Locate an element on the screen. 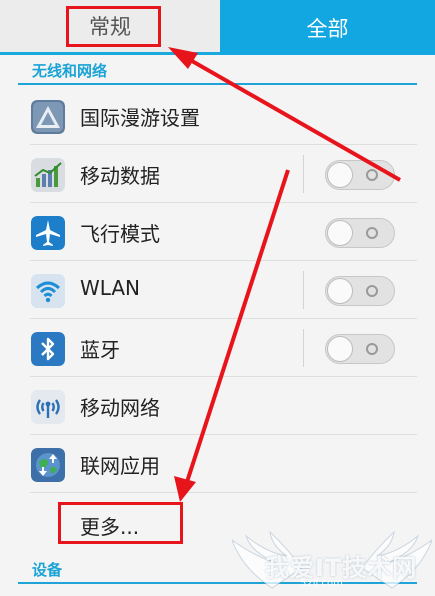 The width and height of the screenshot is (435, 596). section-divider is located at coordinates (217, 84).